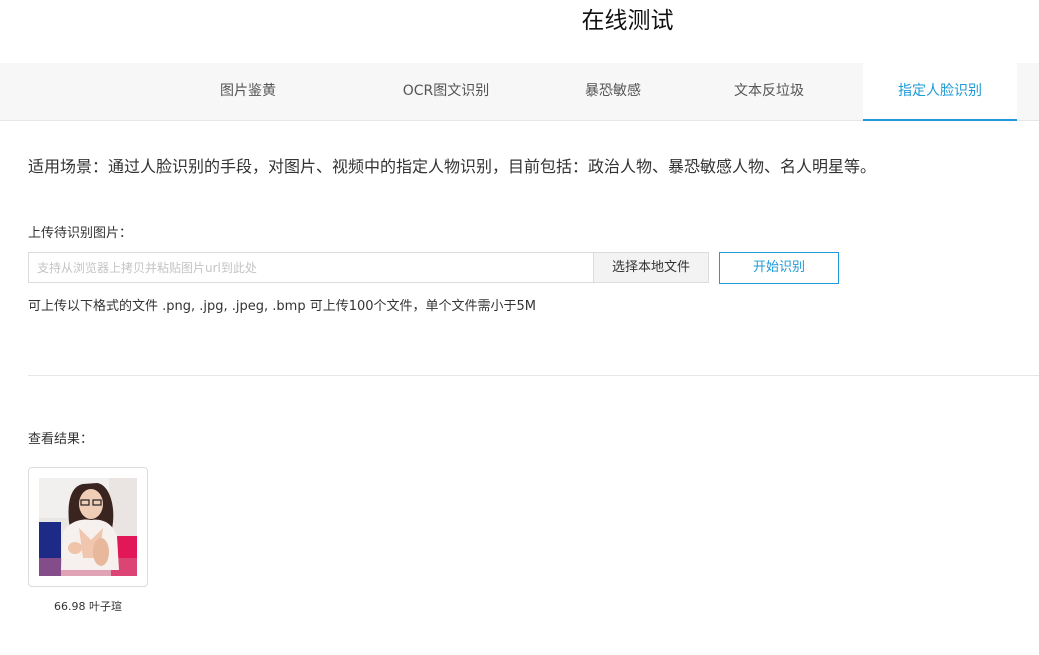 The image size is (1039, 655). What do you see at coordinates (940, 92) in the screenshot?
I see `tab-face-recognition: 指定人脸识别` at bounding box center [940, 92].